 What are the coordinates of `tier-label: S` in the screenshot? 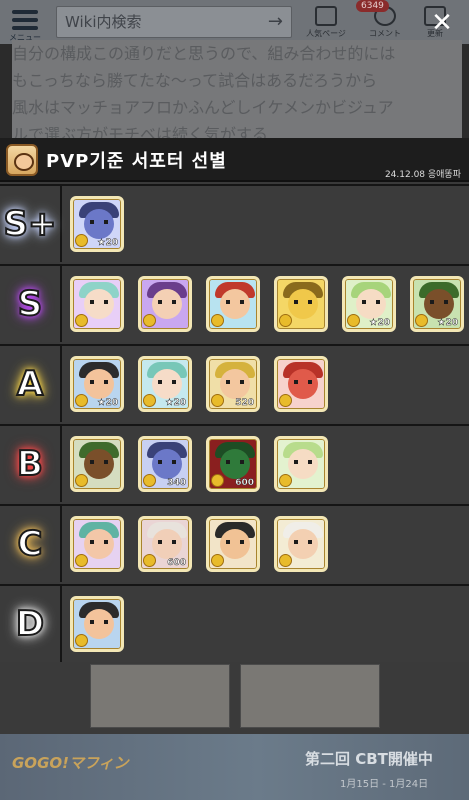 It's located at (31, 304).